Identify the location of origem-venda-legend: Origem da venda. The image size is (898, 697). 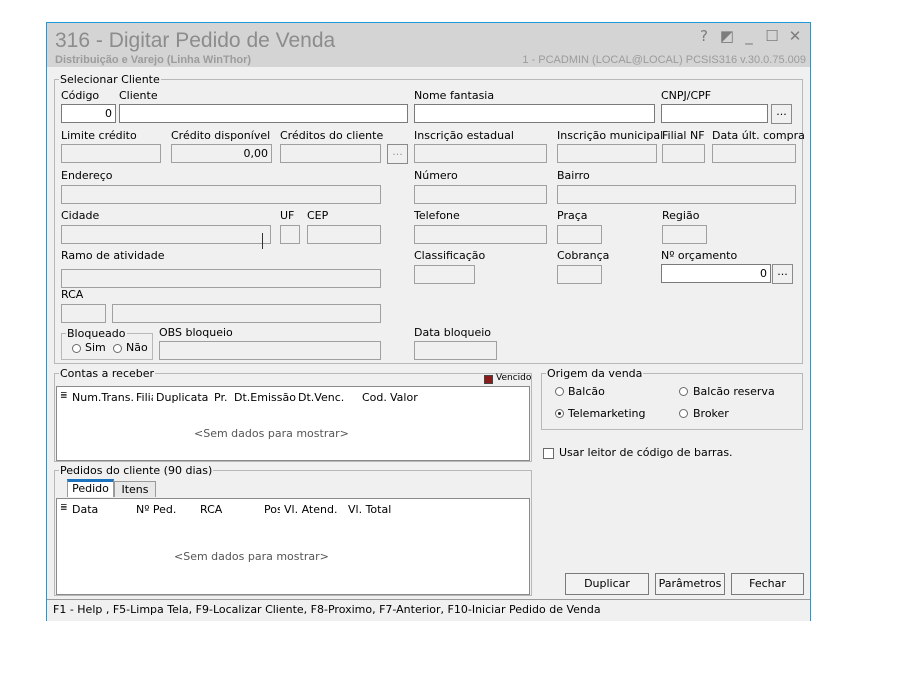
(595, 373).